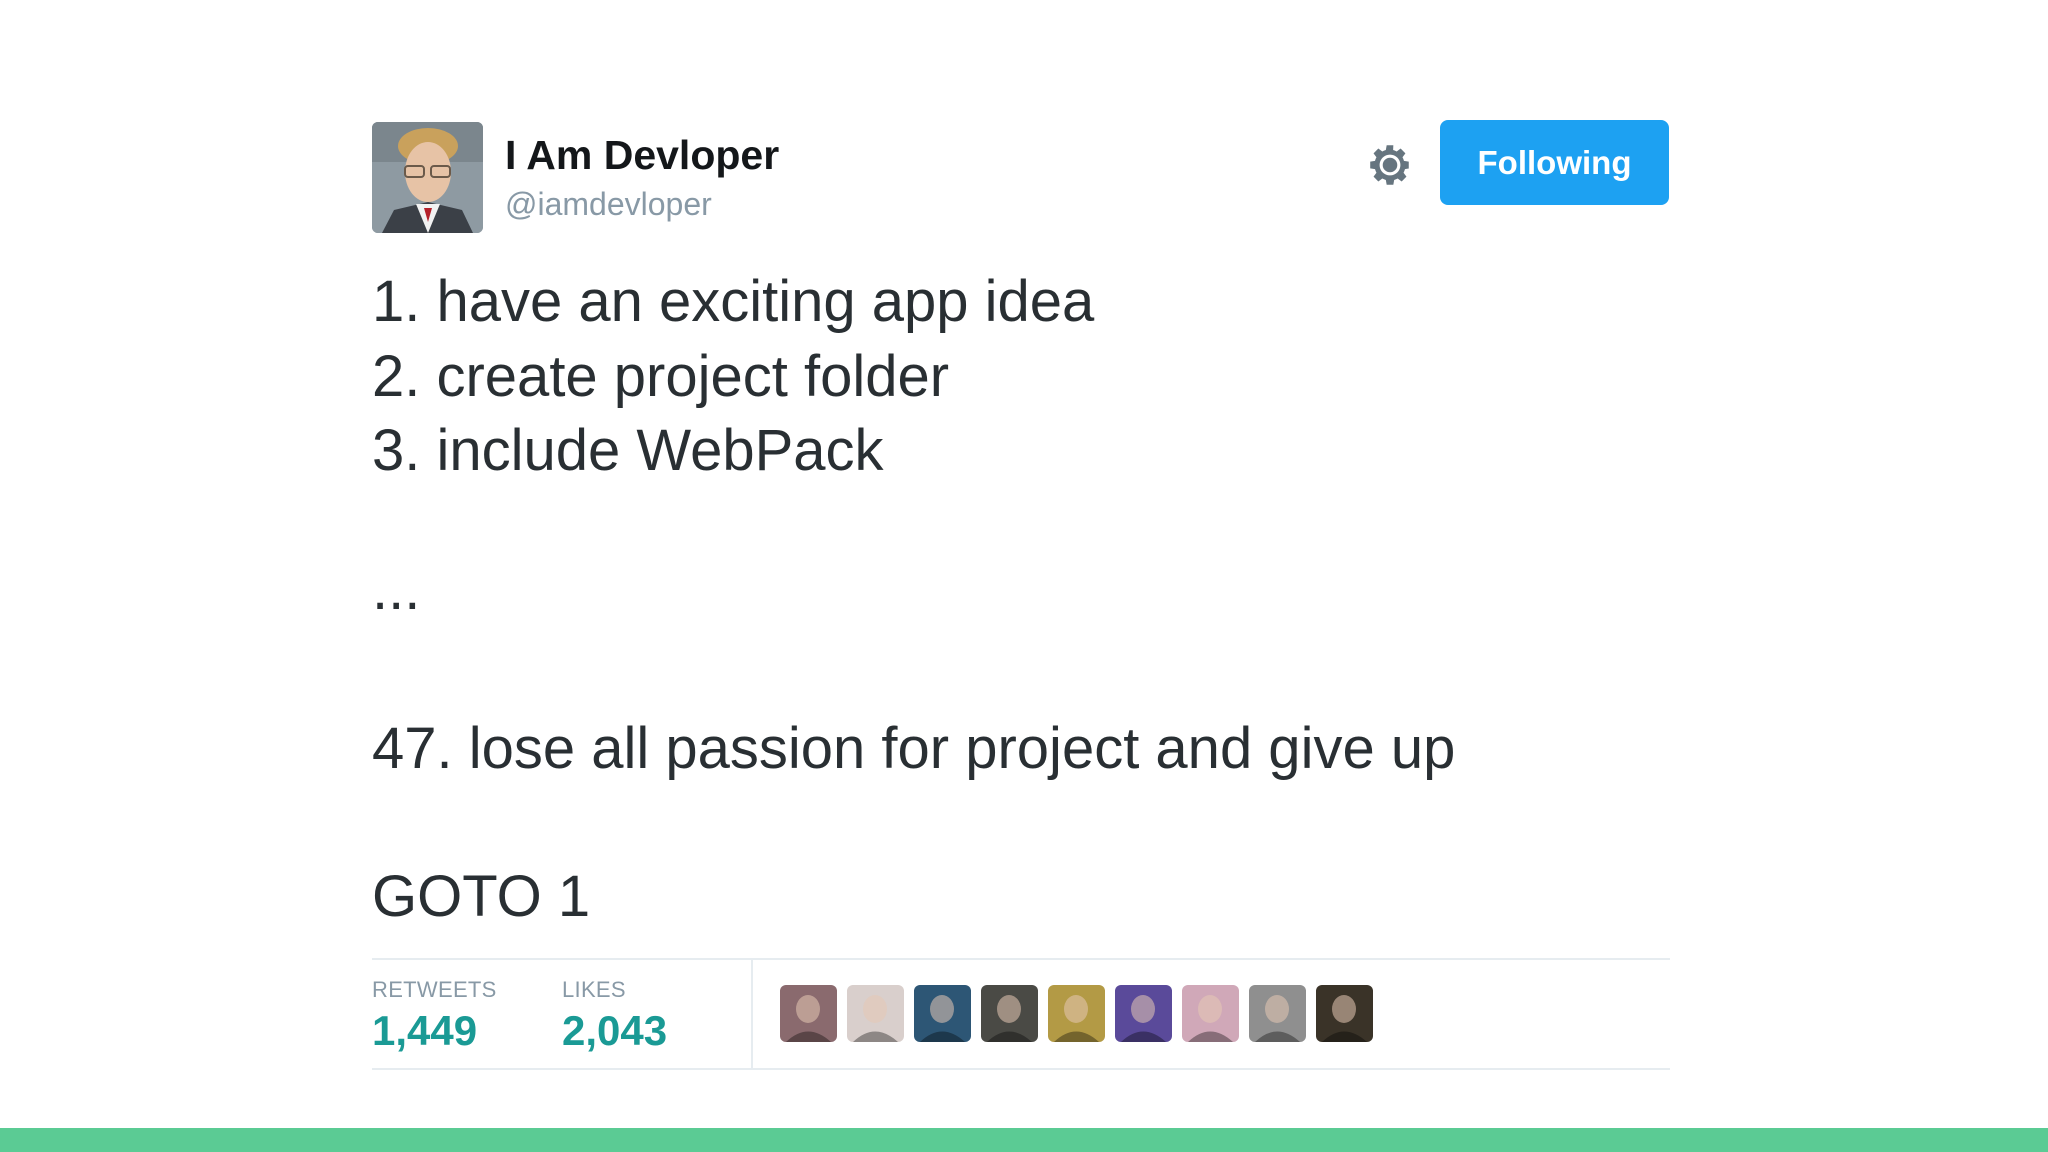  I want to click on retweets-label: RETWEETS, so click(434, 989).